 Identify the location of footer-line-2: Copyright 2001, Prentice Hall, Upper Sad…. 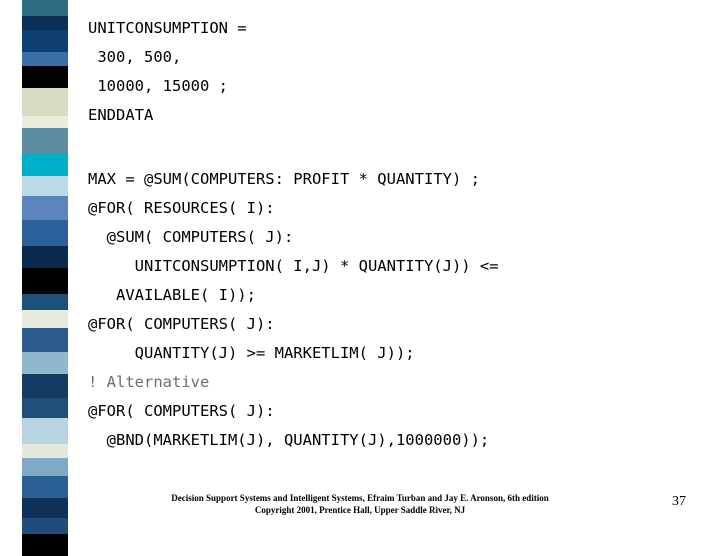
(360, 509).